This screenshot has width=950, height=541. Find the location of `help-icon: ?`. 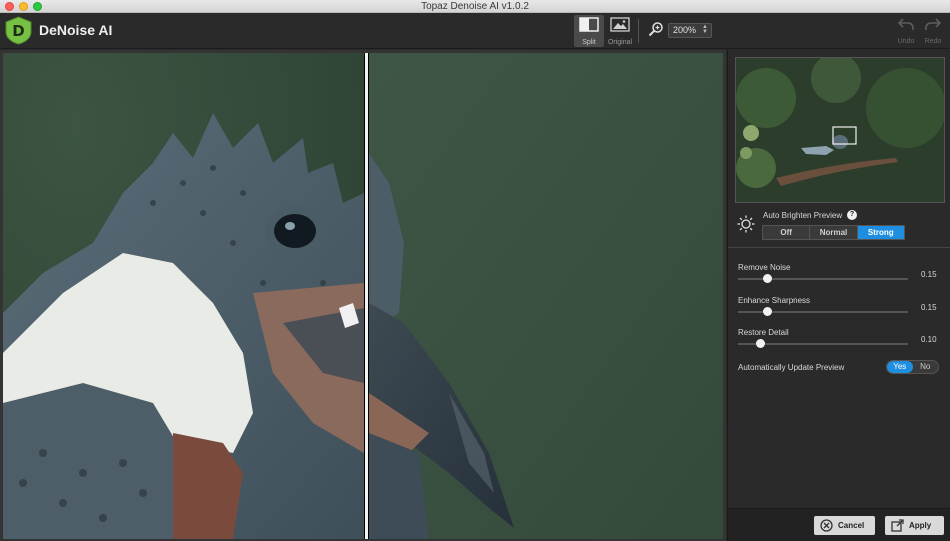

help-icon: ? is located at coordinates (852, 215).